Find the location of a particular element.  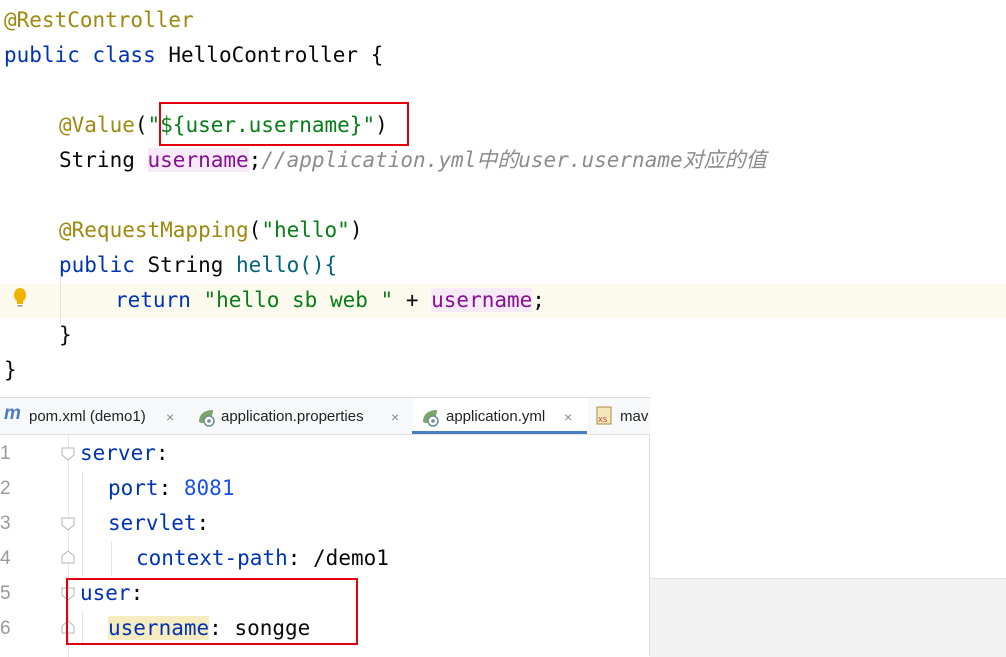

value-string: "hello sb web " is located at coordinates (298, 300).